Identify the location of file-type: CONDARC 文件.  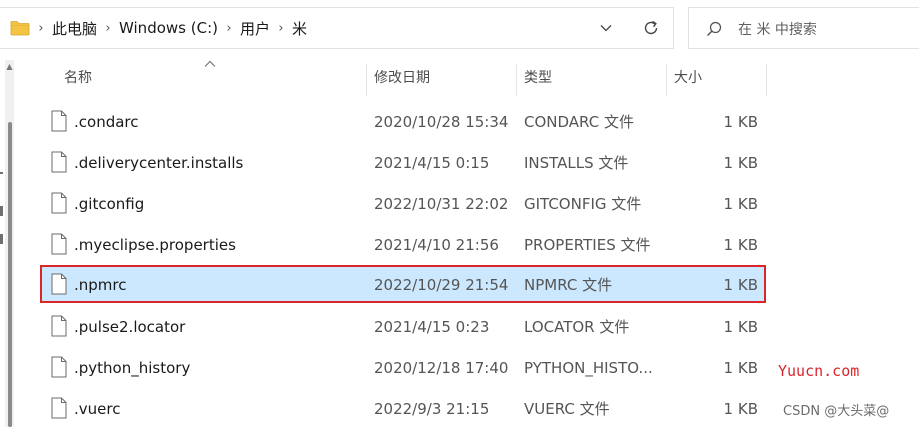
(579, 122).